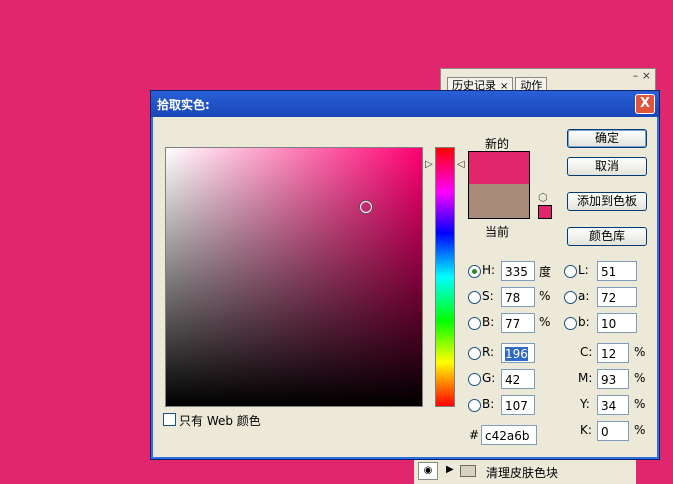 Image resolution: width=673 pixels, height=484 pixels. Describe the element at coordinates (474, 379) in the screenshot. I see `radio-green` at that location.